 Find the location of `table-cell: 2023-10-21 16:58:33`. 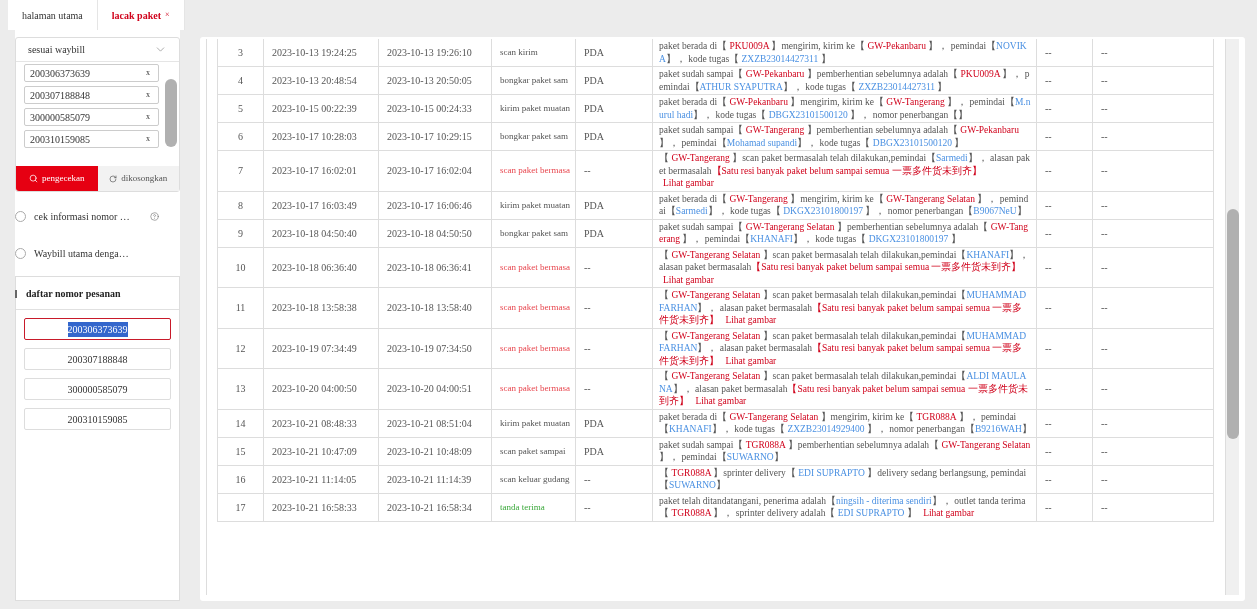

table-cell: 2023-10-21 16:58:33 is located at coordinates (321, 507).